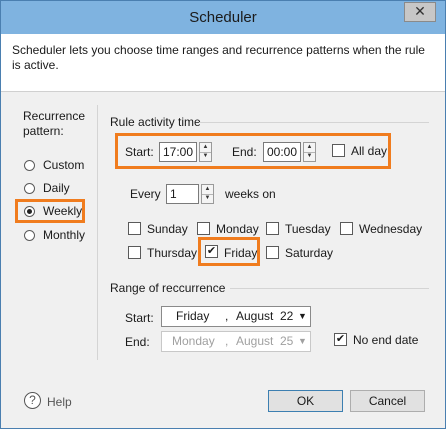 The image size is (446, 429). Describe the element at coordinates (287, 316) in the screenshot. I see `range-start-date: 22` at that location.